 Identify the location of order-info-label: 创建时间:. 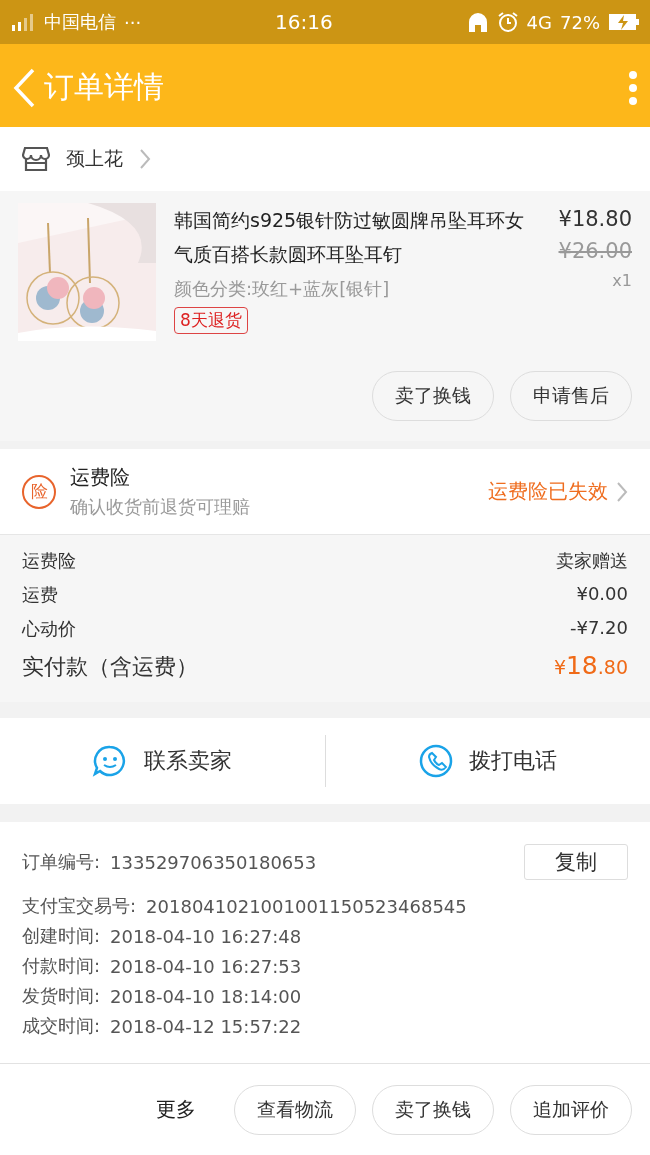
(61, 936).